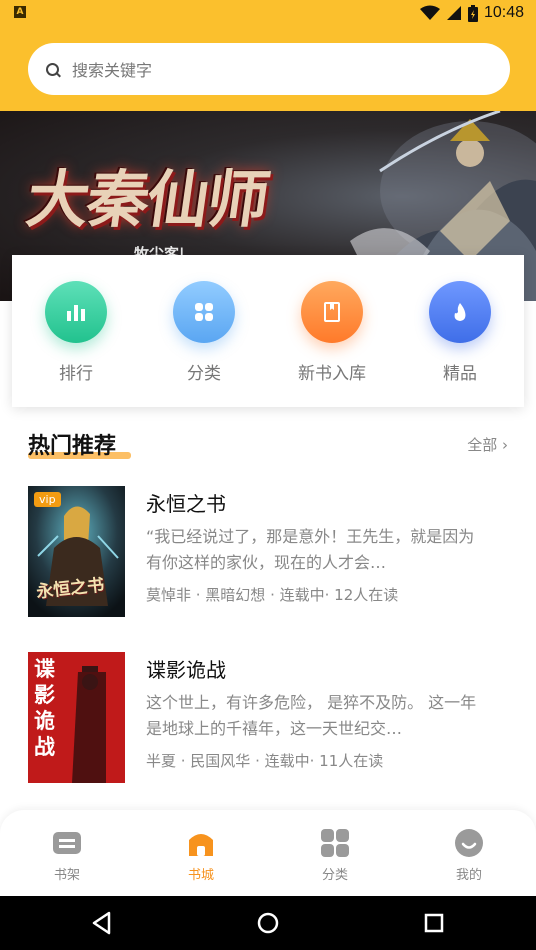 The image size is (536, 950). Describe the element at coordinates (76, 374) in the screenshot. I see `quick-entry-label: 排行` at that location.